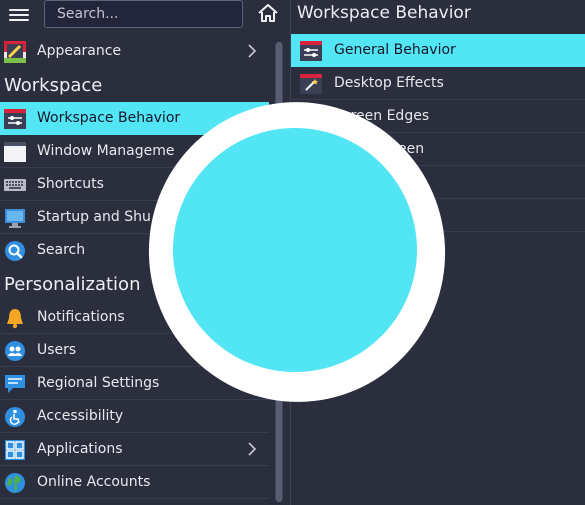 The image size is (585, 505). Describe the element at coordinates (79, 51) in the screenshot. I see `sidebar-item-label: Appearance` at that location.